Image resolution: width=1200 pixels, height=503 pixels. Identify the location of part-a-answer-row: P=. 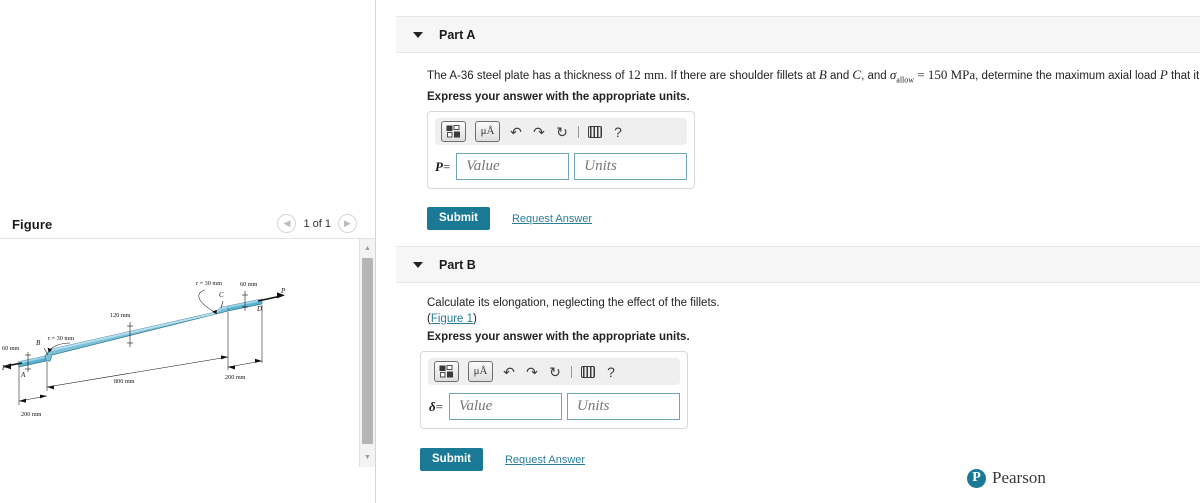
(561, 166).